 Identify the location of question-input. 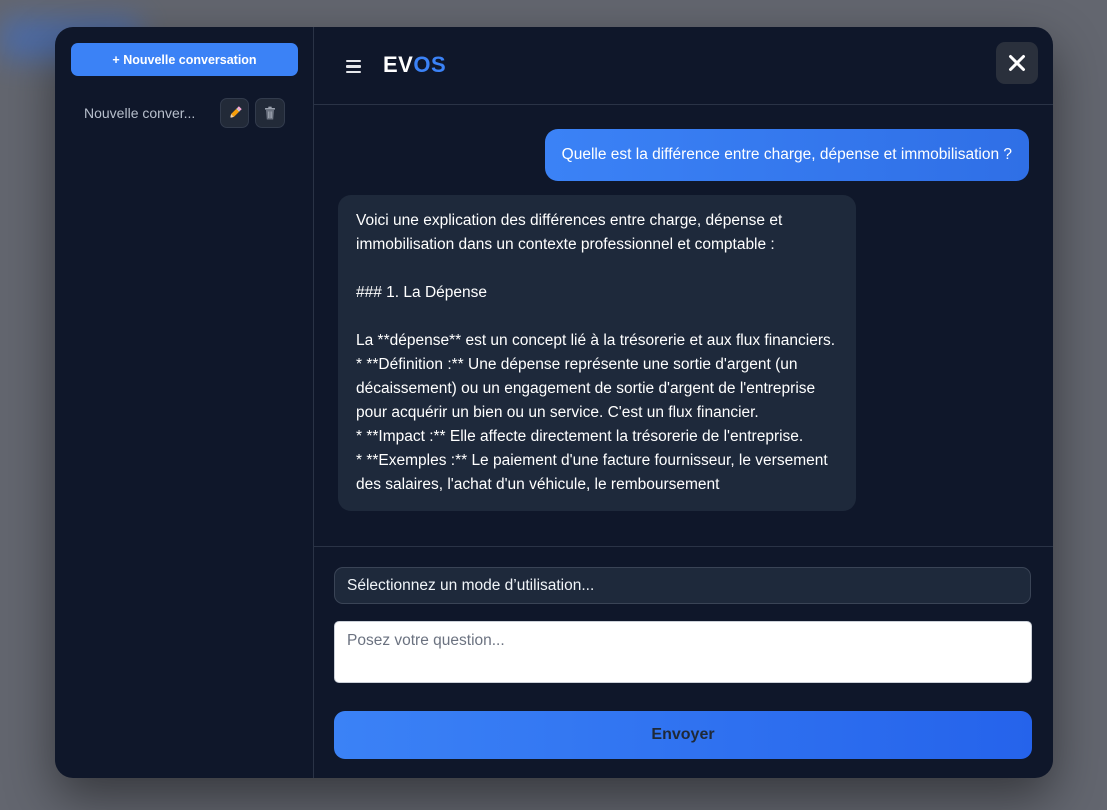
(683, 652).